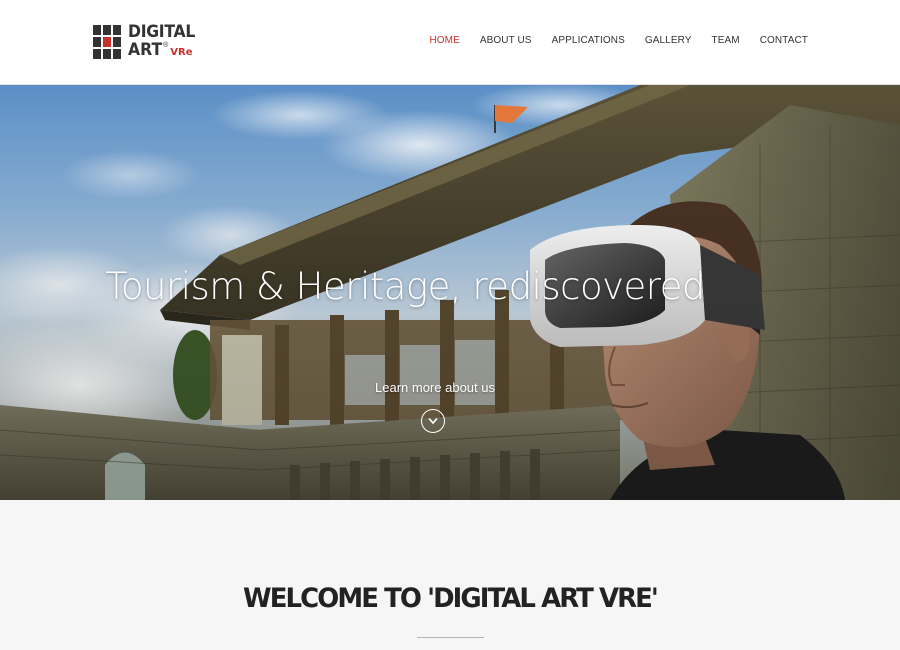  Describe the element at coordinates (166, 45) in the screenshot. I see `logo-registered-mark: ®` at that location.